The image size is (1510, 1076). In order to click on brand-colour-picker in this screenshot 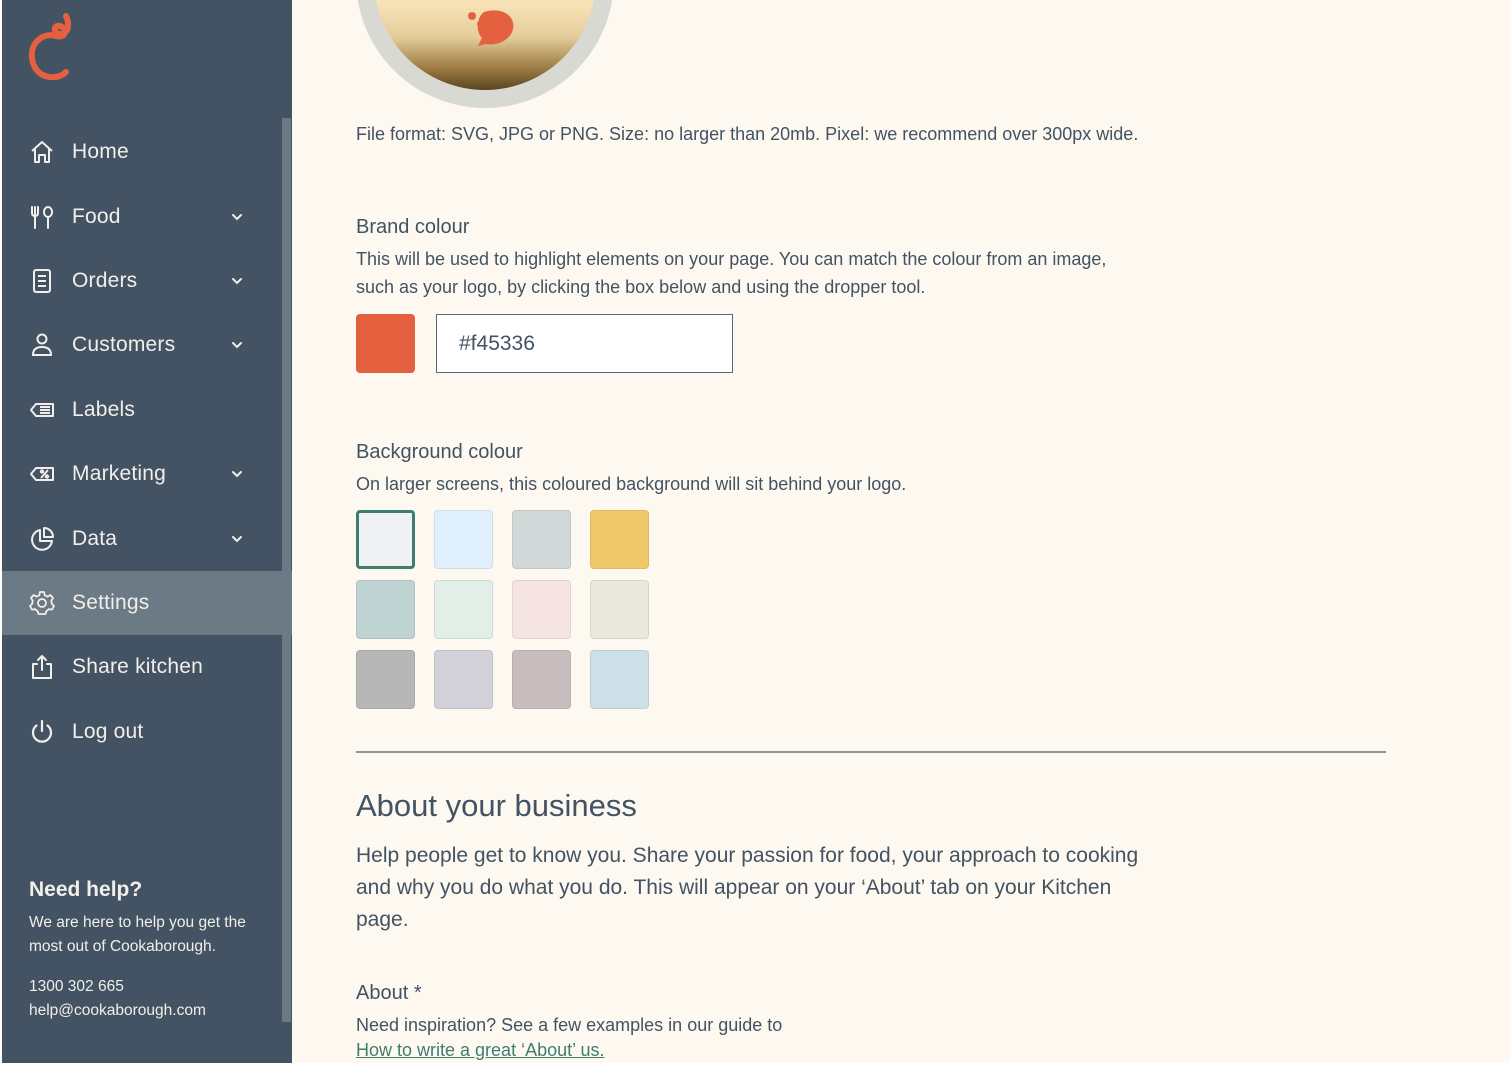, I will do `click(385, 343)`.